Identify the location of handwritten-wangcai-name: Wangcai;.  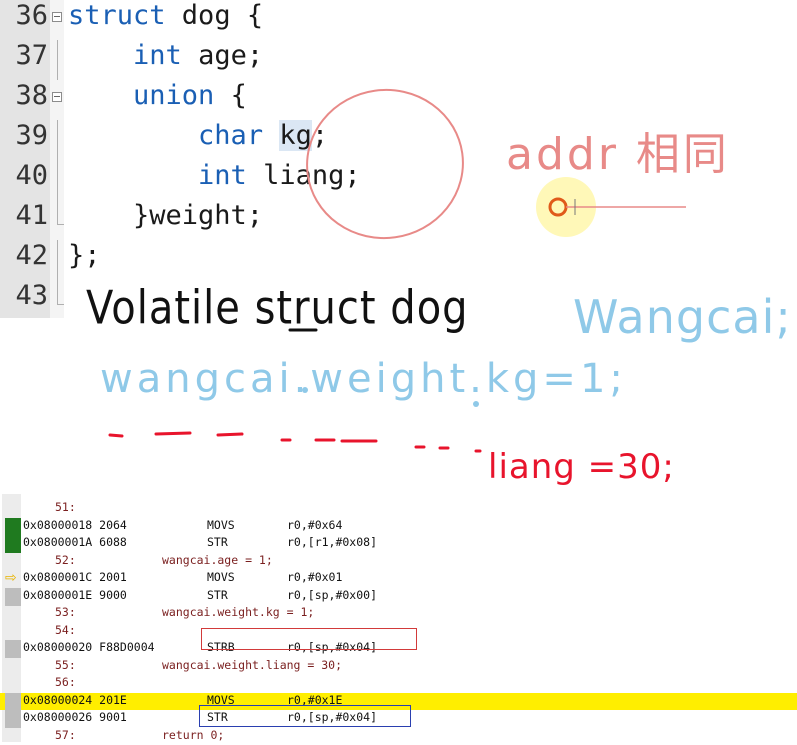
(682, 317).